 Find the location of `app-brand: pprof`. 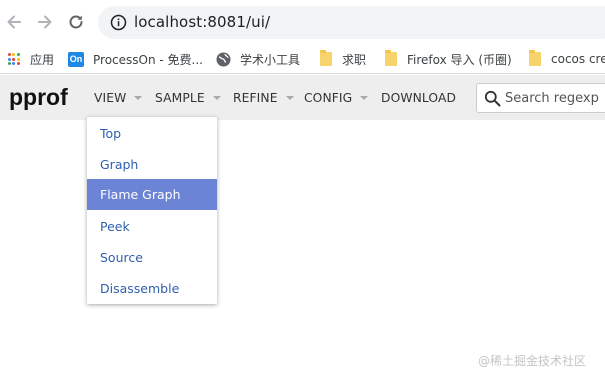

app-brand: pprof is located at coordinates (38, 97).